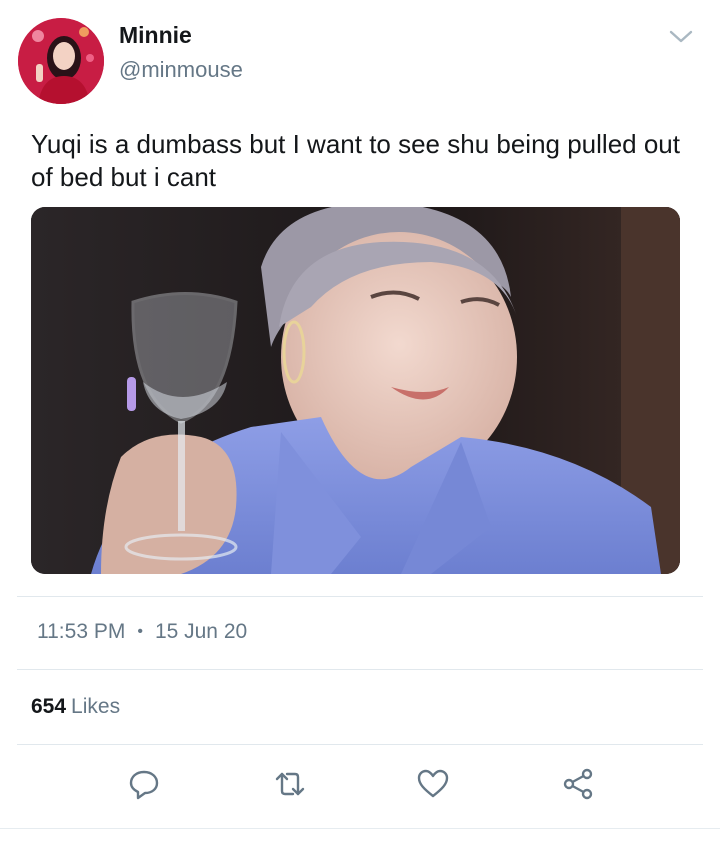 The image size is (720, 843). What do you see at coordinates (201, 631) in the screenshot?
I see `tweet-date: 15 Jun 20` at bounding box center [201, 631].